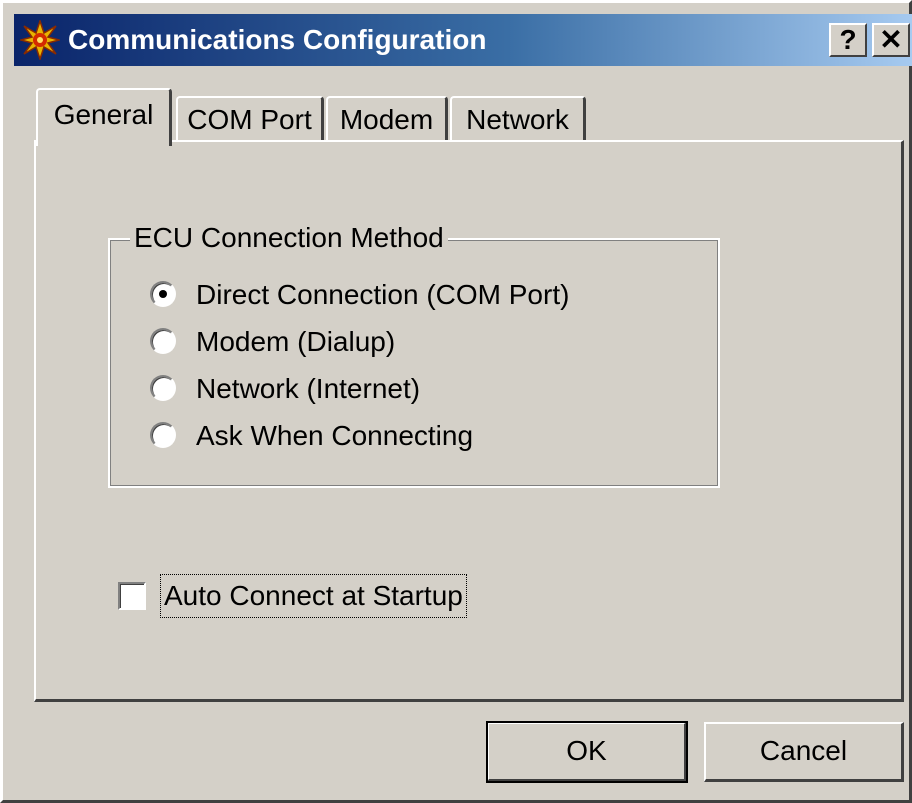 This screenshot has height=803, width=912. What do you see at coordinates (518, 120) in the screenshot?
I see `tab-network: Network` at bounding box center [518, 120].